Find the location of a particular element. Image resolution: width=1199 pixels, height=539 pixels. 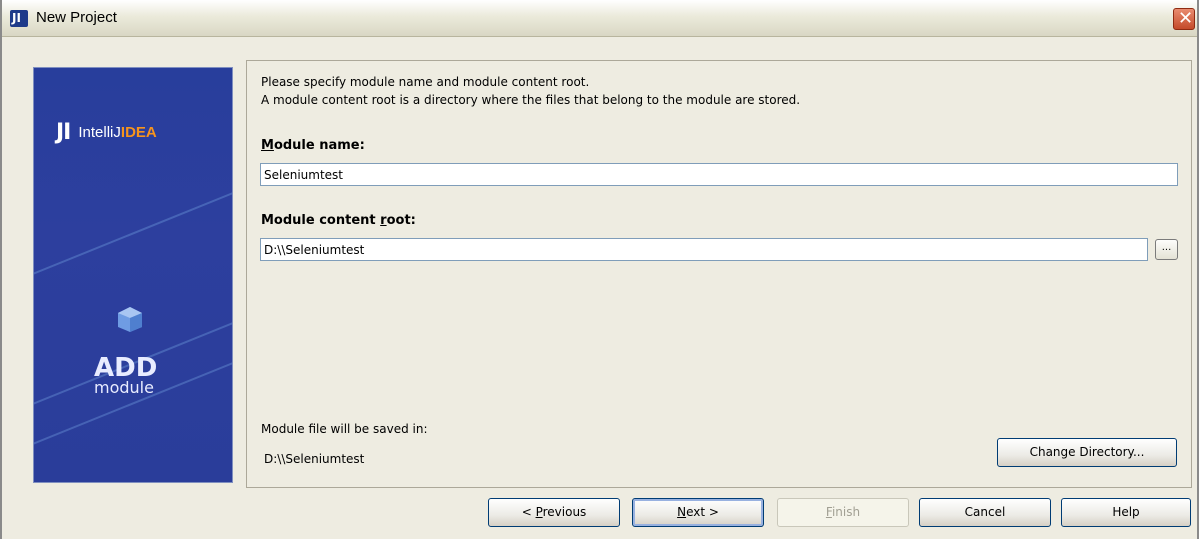

next-label: ext > is located at coordinates (702, 512).